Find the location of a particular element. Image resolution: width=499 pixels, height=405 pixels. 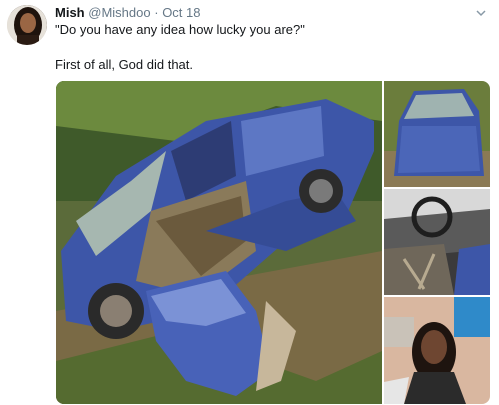

tweet-header: Mish @Mishdoo · Oct 18 is located at coordinates (127, 13).